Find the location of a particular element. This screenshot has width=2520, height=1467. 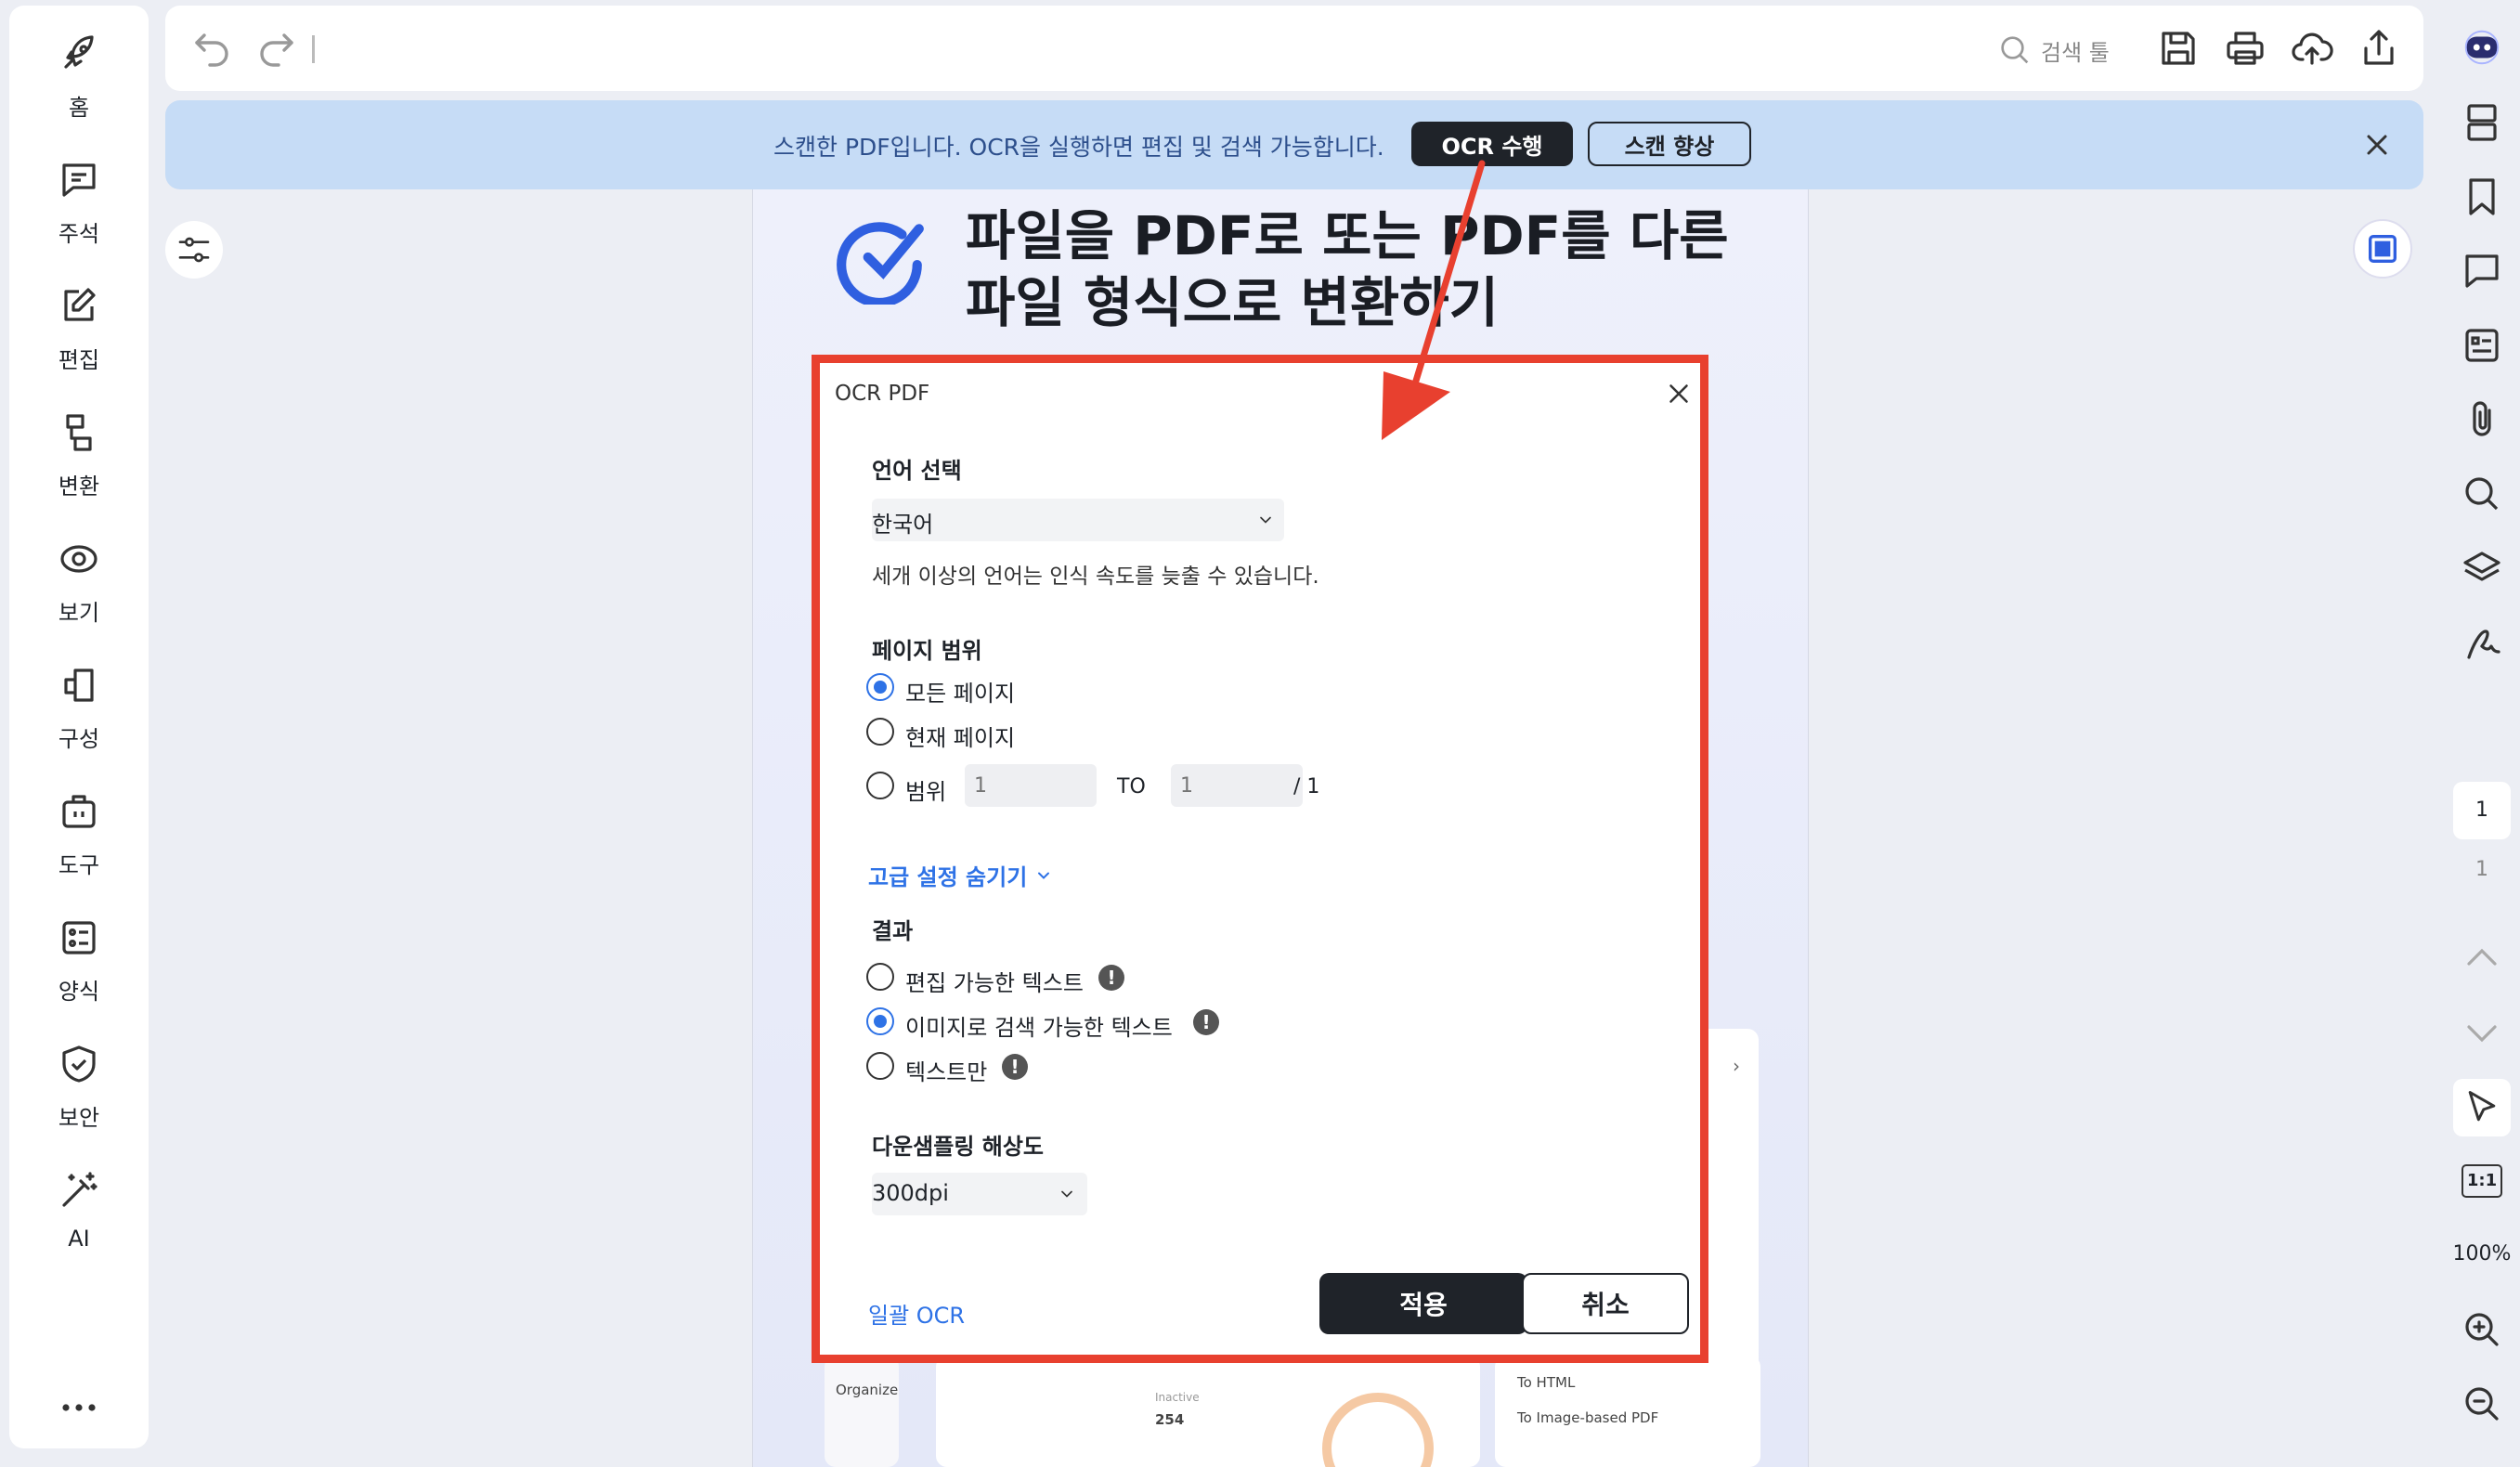

zoom-level: 100% is located at coordinates (2482, 1254).